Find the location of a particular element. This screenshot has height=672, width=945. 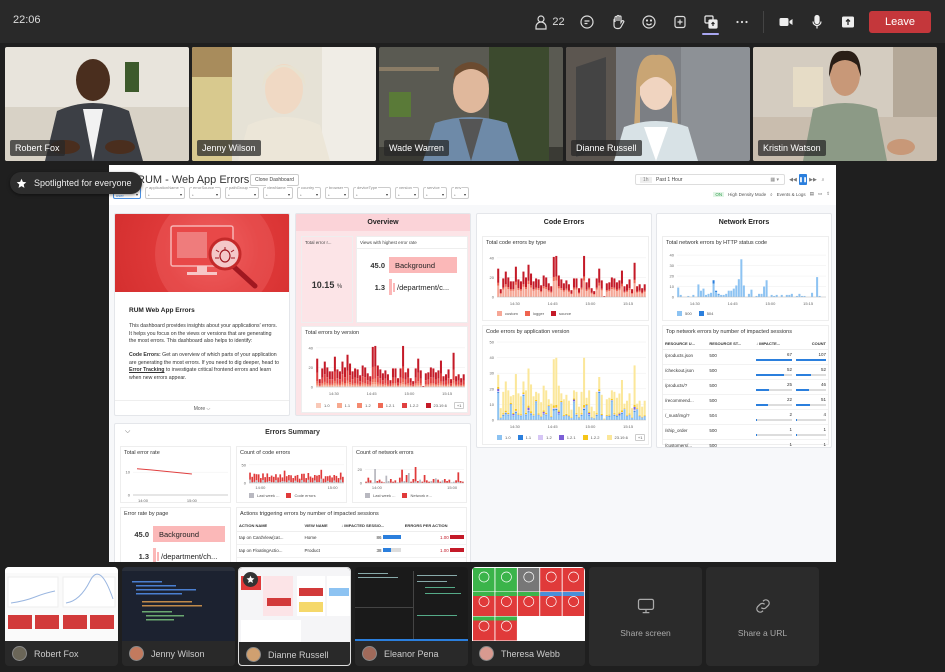

filter-deviceType: deviceType * ▾ is located at coordinates (372, 192).